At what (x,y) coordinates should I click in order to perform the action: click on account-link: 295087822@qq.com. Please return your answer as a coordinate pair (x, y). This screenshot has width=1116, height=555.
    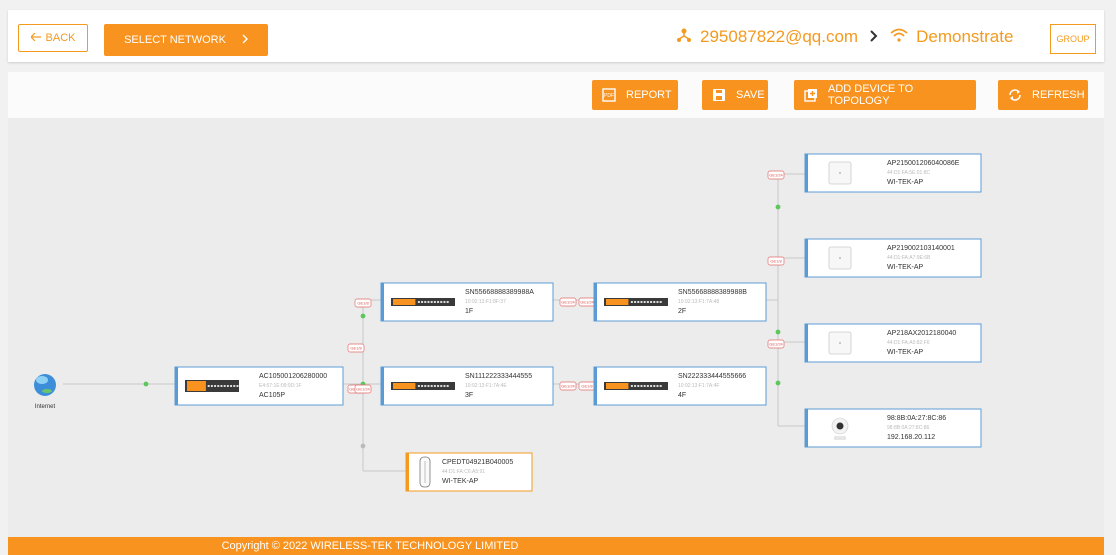
    Looking at the image, I should click on (779, 37).